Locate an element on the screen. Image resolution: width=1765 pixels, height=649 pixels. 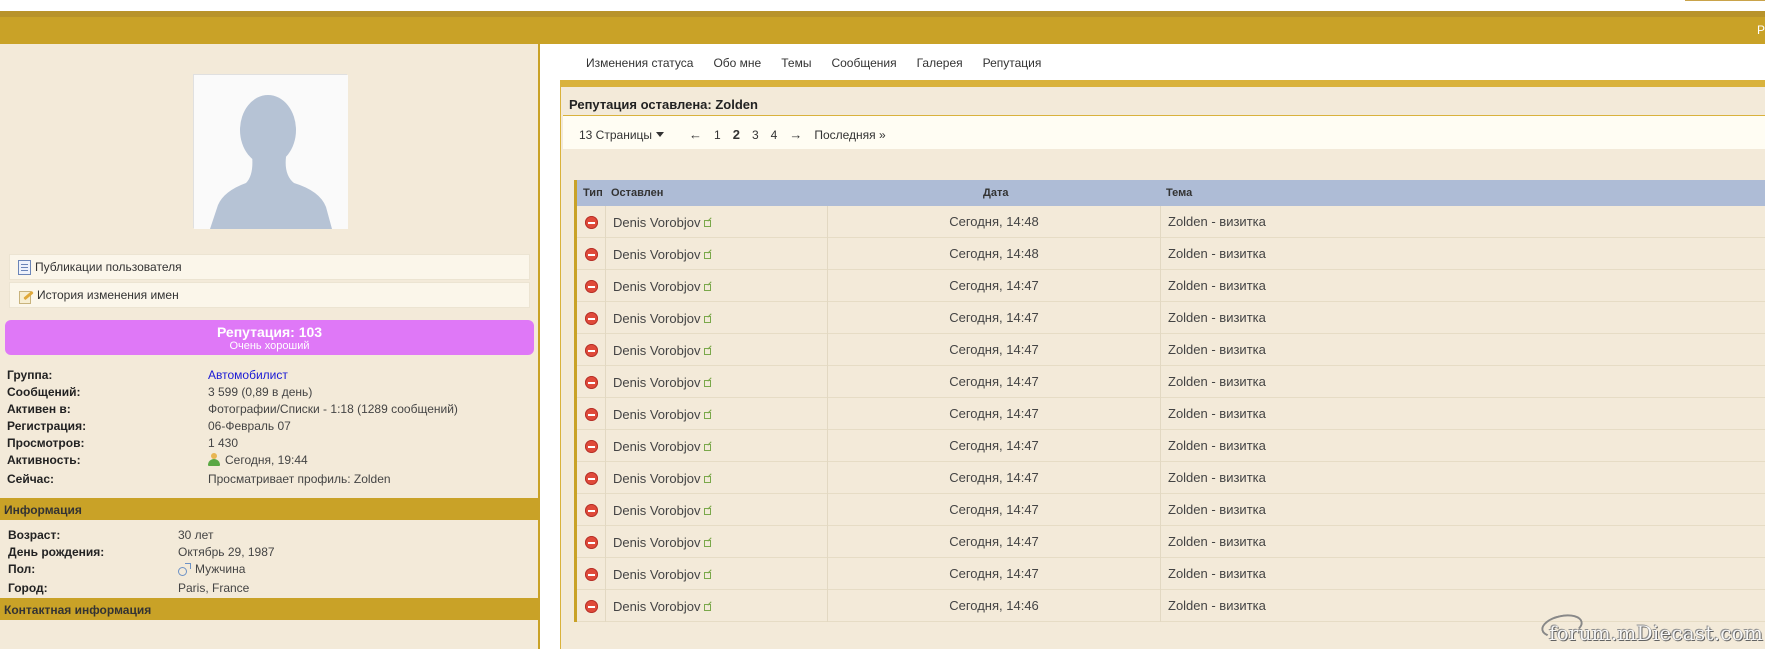
page-link: 1 is located at coordinates (717, 135).